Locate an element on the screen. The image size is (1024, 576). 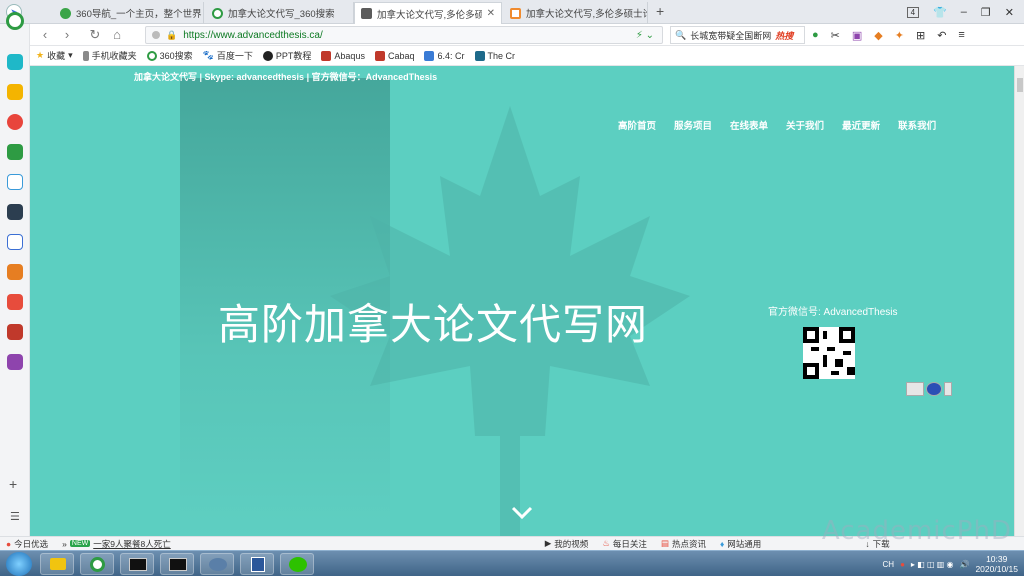
bookmark-item: Cabaq is located at coordinates (394, 55).